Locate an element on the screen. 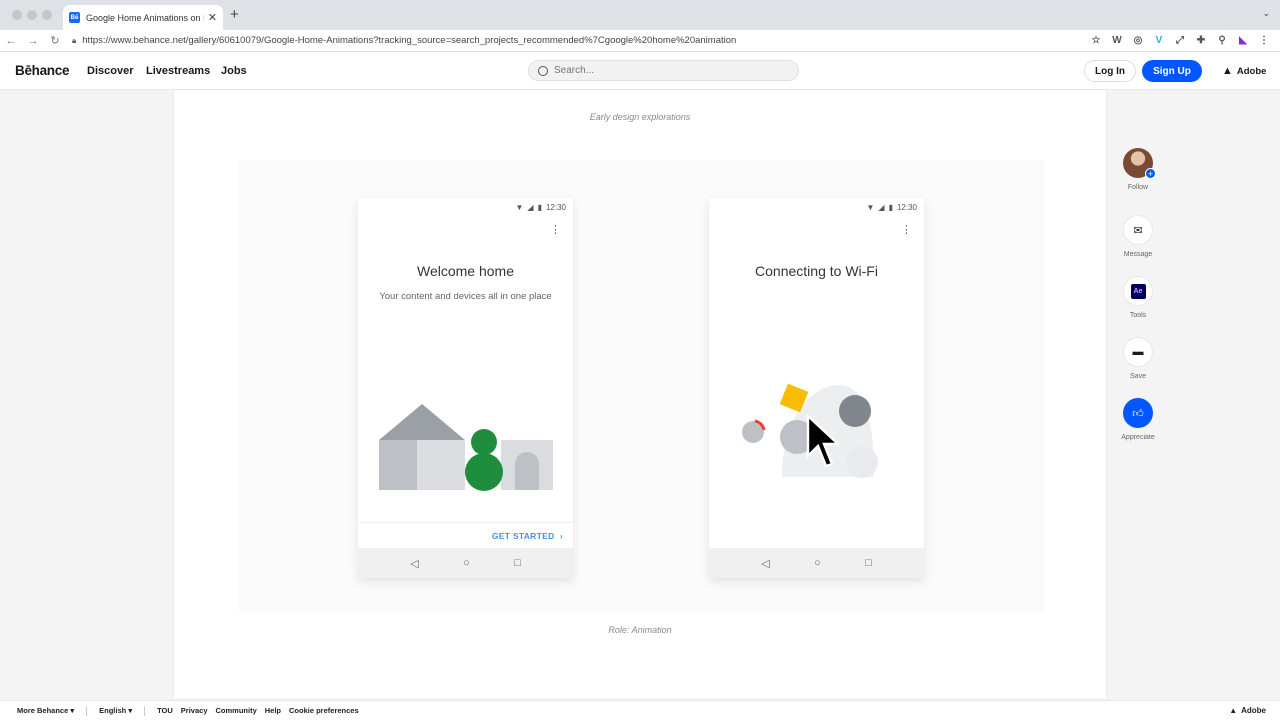 The image size is (1280, 720). search-input is located at coordinates (664, 70).